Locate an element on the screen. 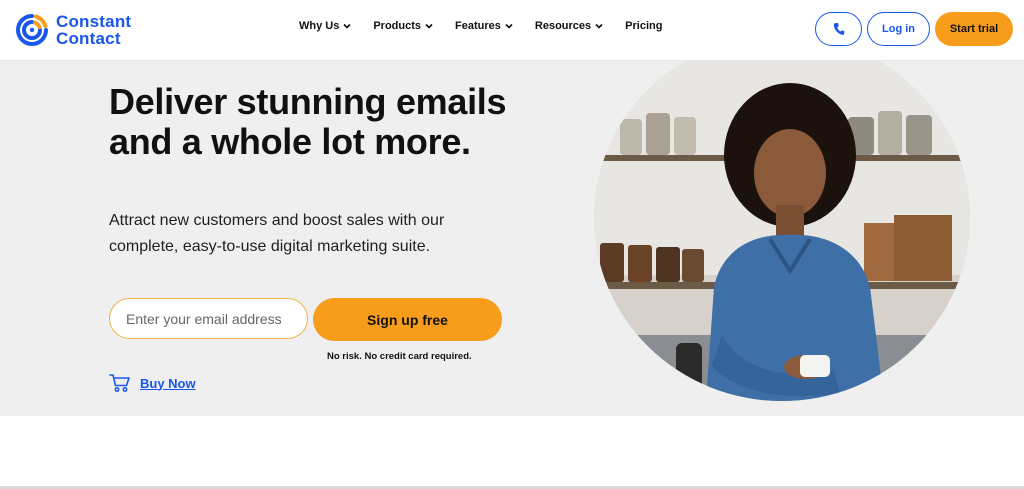  email-input is located at coordinates (208, 318).